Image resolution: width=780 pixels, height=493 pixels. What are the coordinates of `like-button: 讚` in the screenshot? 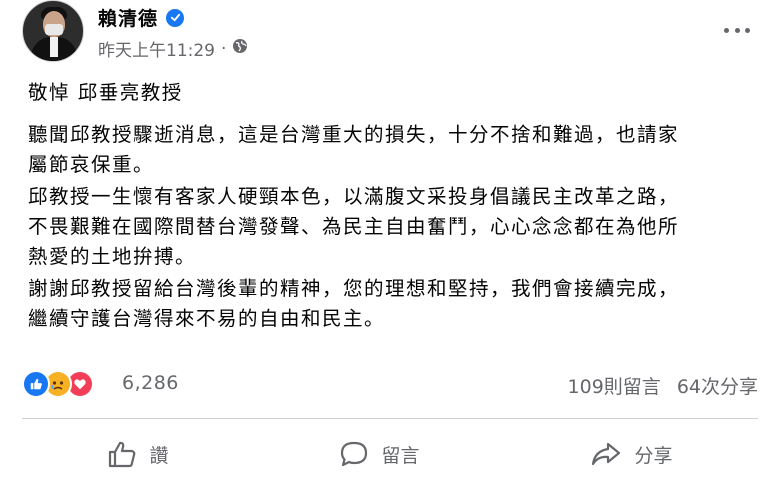 It's located at (137, 454).